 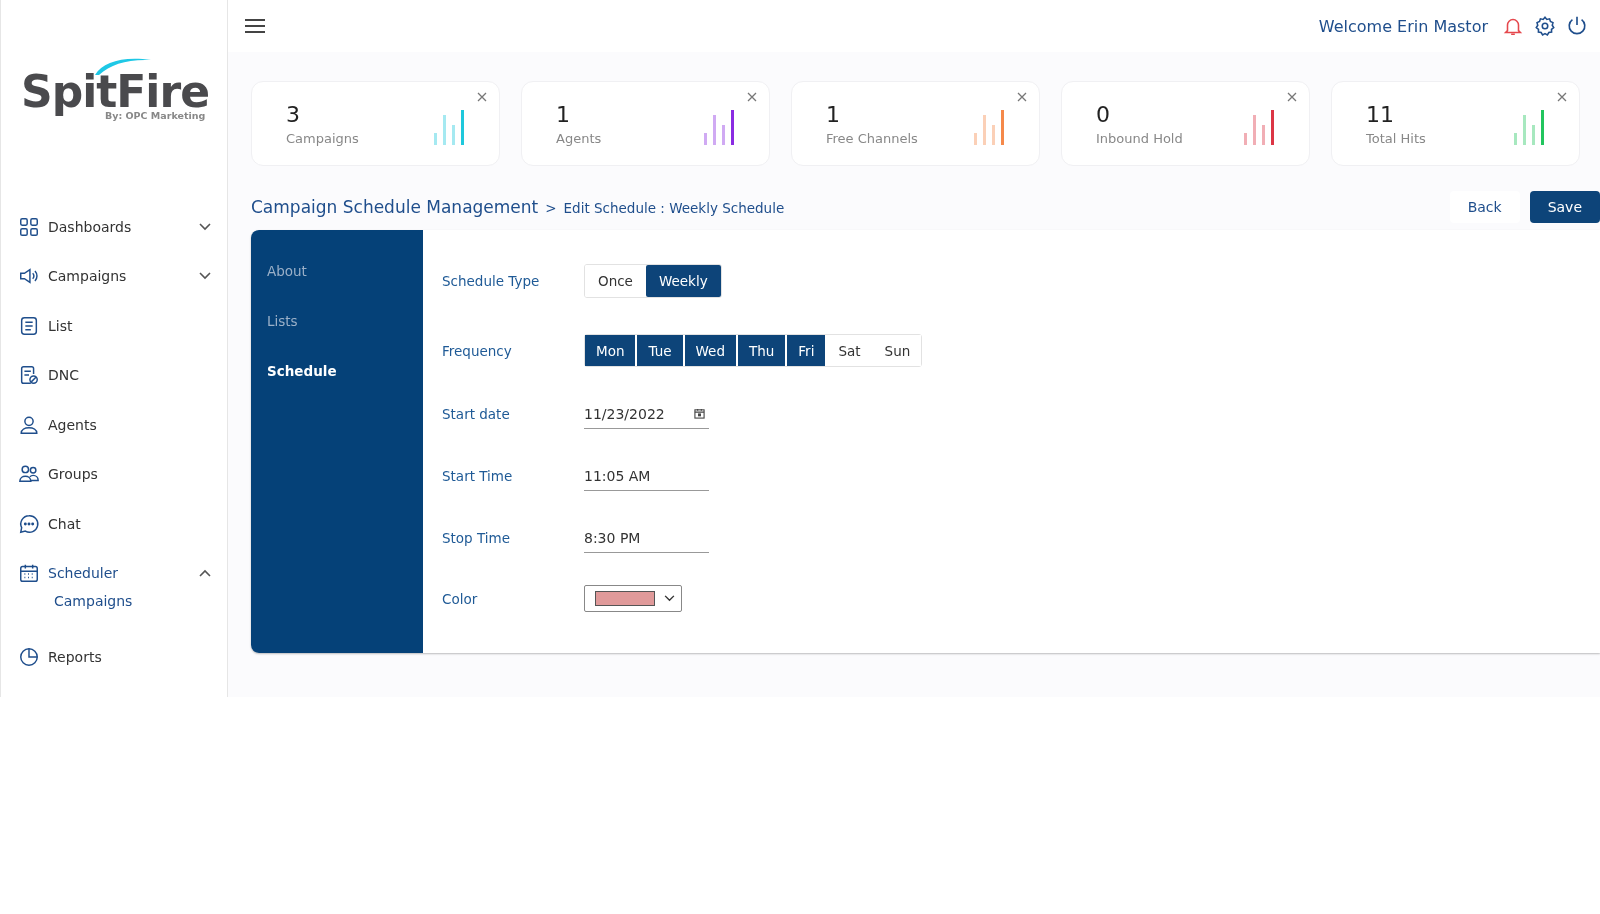 What do you see at coordinates (287, 281) in the screenshot?
I see `tab: About` at bounding box center [287, 281].